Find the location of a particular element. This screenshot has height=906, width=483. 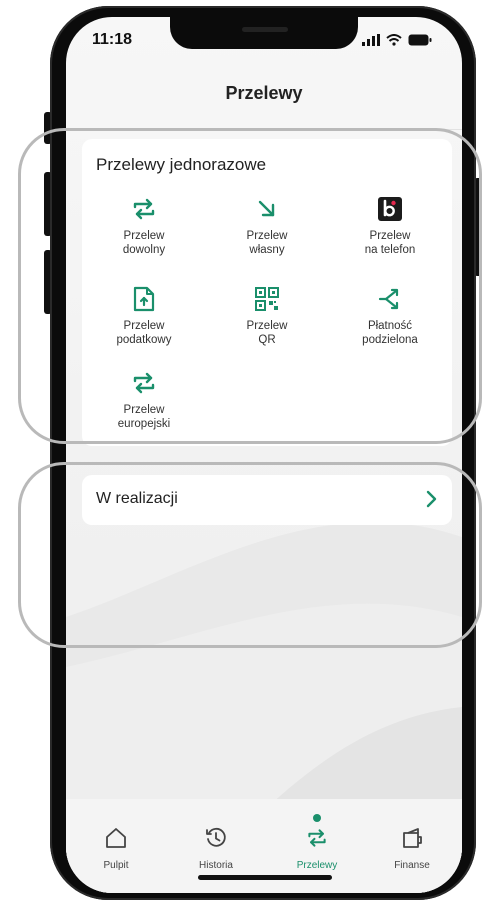

tab-label: Historia is located at coordinates (216, 865).